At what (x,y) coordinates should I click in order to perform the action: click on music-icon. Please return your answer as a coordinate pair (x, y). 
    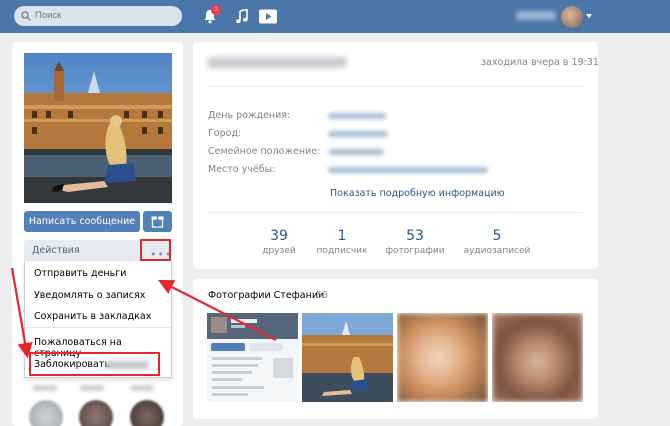
    Looking at the image, I should click on (242, 16).